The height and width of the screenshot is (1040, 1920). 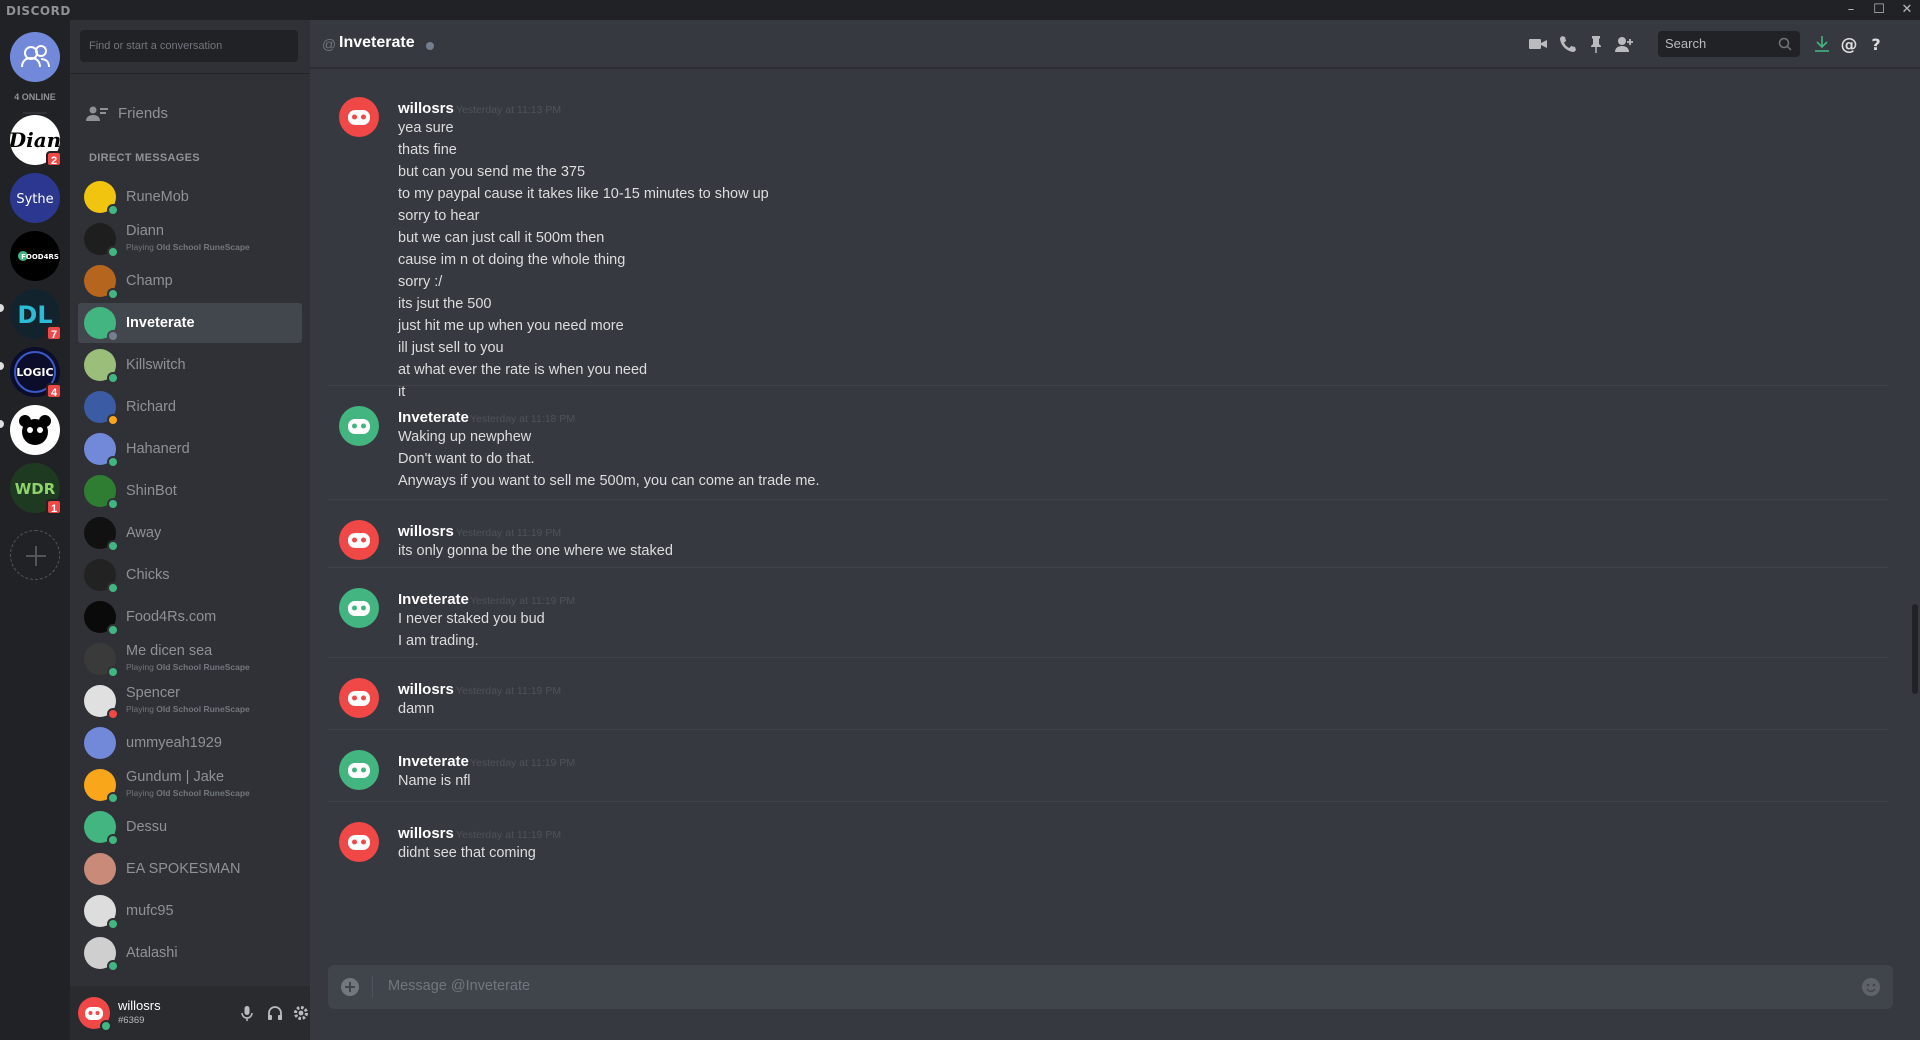 I want to click on dm-search-container: Find or start a conversation, so click(x=190, y=47).